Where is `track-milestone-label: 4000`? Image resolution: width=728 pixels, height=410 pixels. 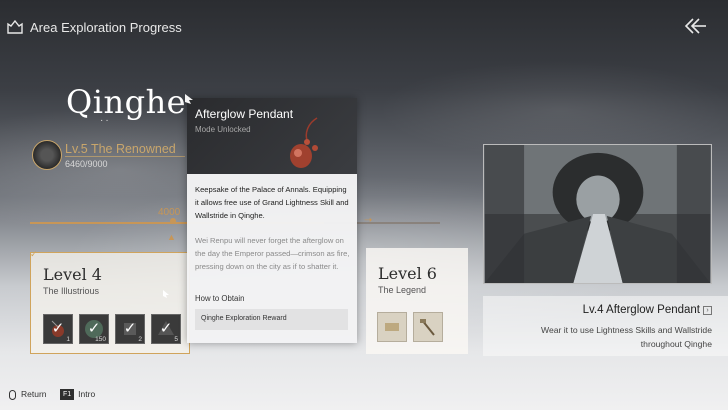 track-milestone-label: 4000 is located at coordinates (169, 212).